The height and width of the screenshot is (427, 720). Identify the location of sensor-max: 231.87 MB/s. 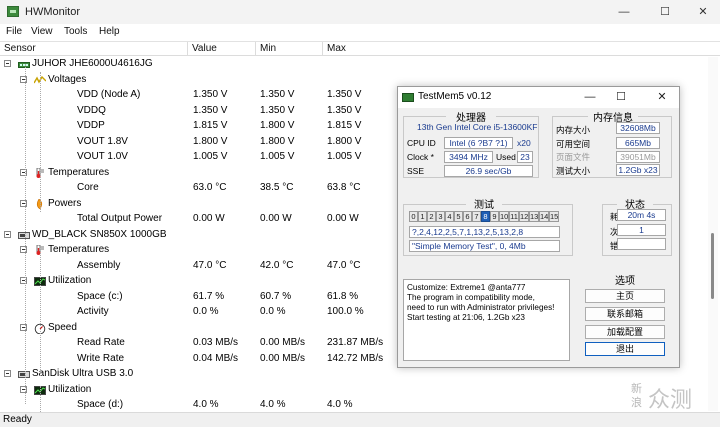
(355, 342).